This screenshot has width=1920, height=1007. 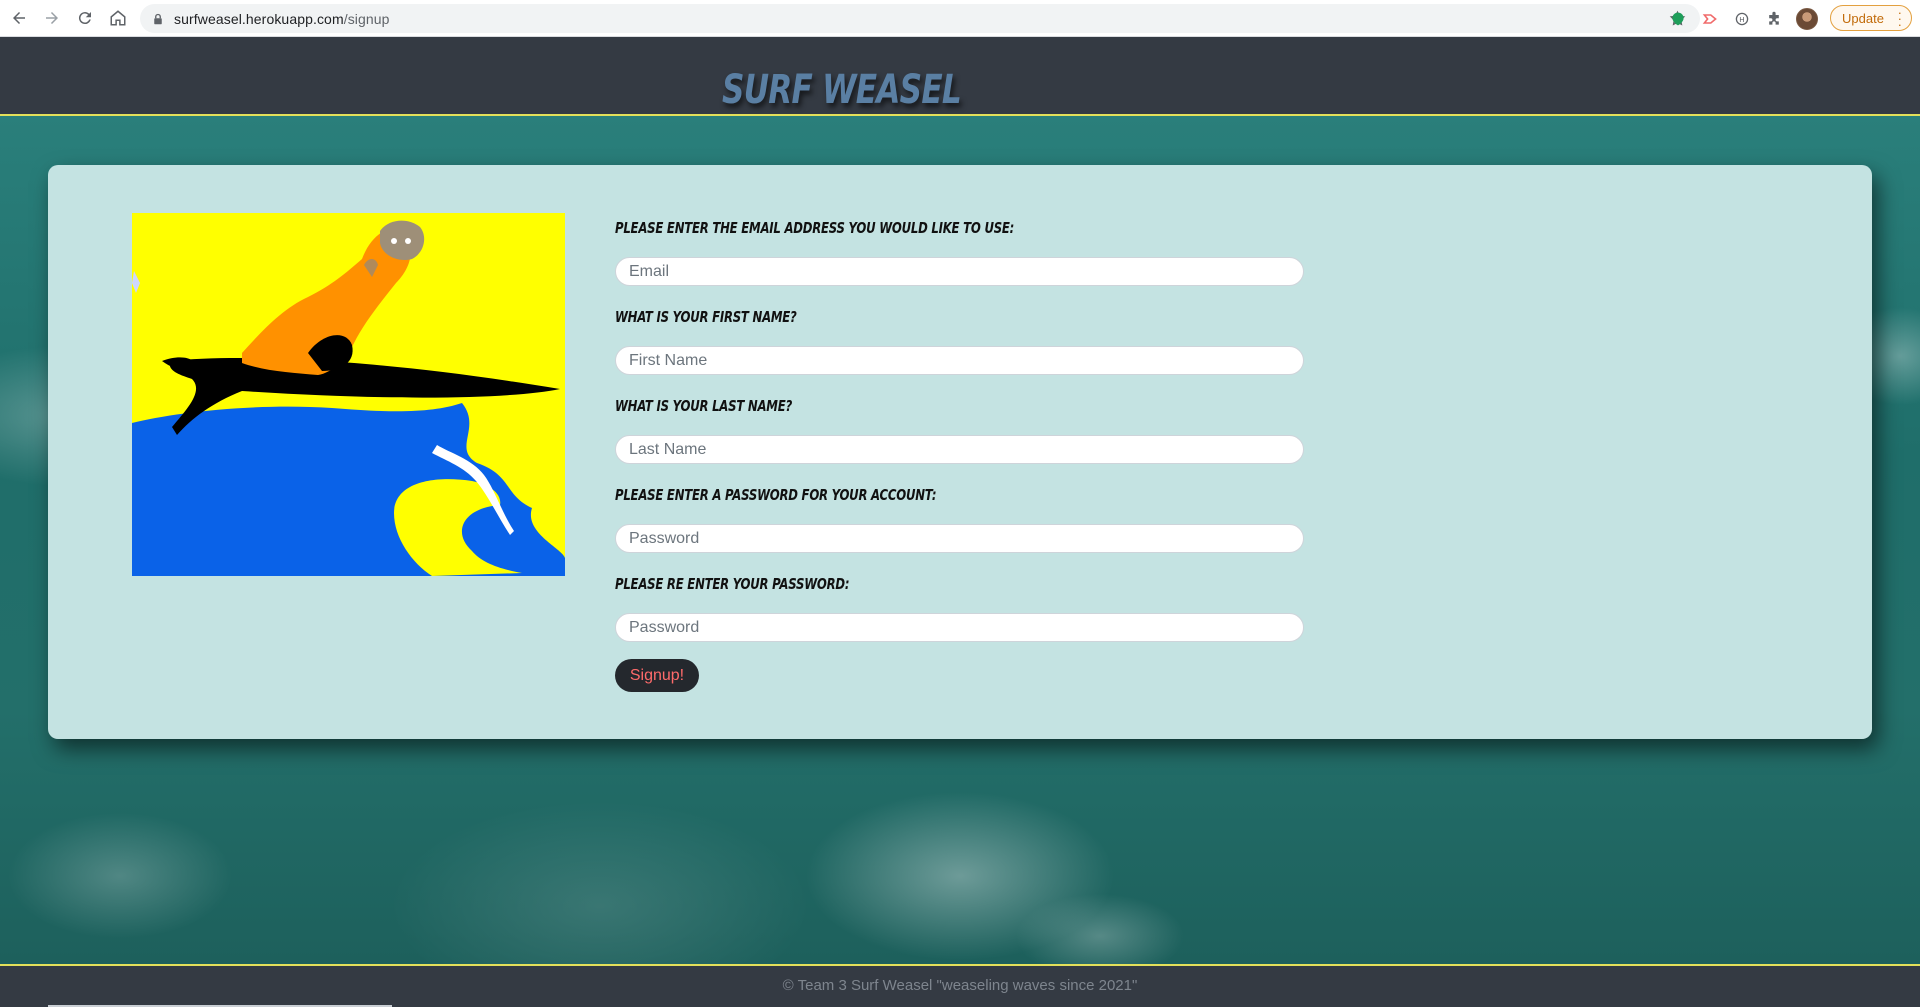 What do you see at coordinates (704, 406) in the screenshot?
I see `last-name-label: What is your last name?` at bounding box center [704, 406].